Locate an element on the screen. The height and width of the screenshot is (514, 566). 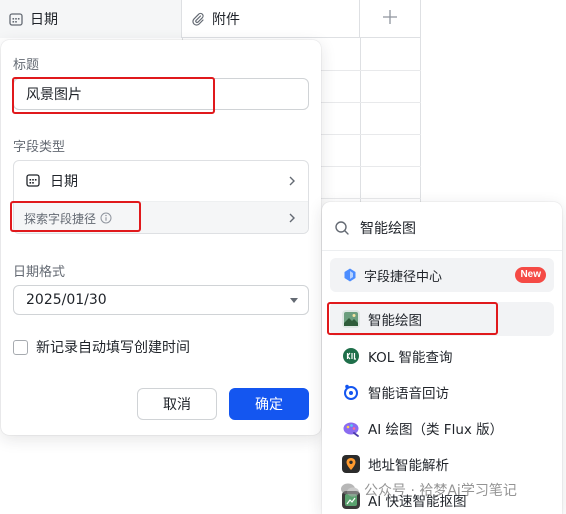
menu-item-ai-drawing-flux: AI 绘图（类 Flux 版） is located at coordinates (442, 428).